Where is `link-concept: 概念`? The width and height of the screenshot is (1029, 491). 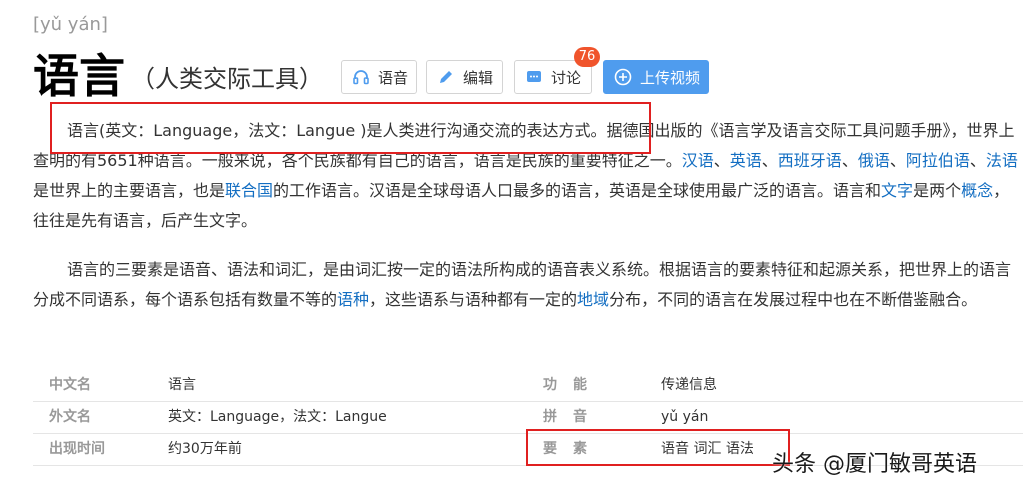
link-concept: 概念 is located at coordinates (977, 190).